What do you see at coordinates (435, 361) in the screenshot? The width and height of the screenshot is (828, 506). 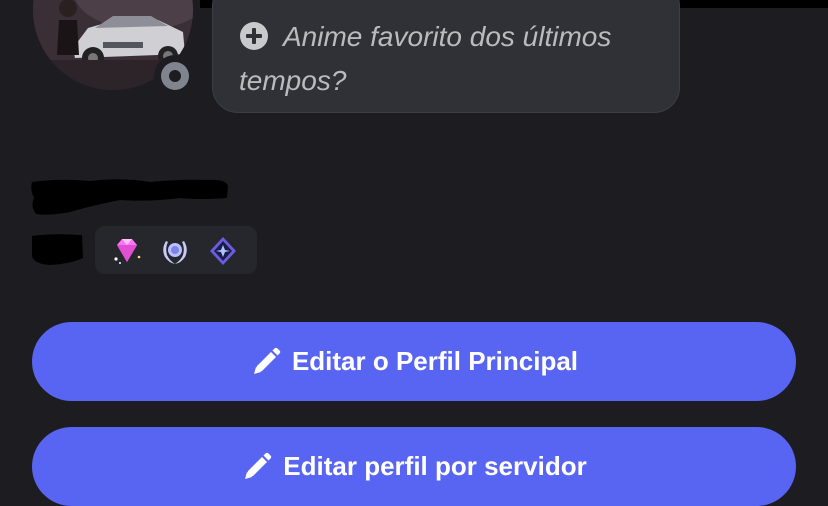 I see `edit-main-profile-label: Editar o Perfil Principal` at bounding box center [435, 361].